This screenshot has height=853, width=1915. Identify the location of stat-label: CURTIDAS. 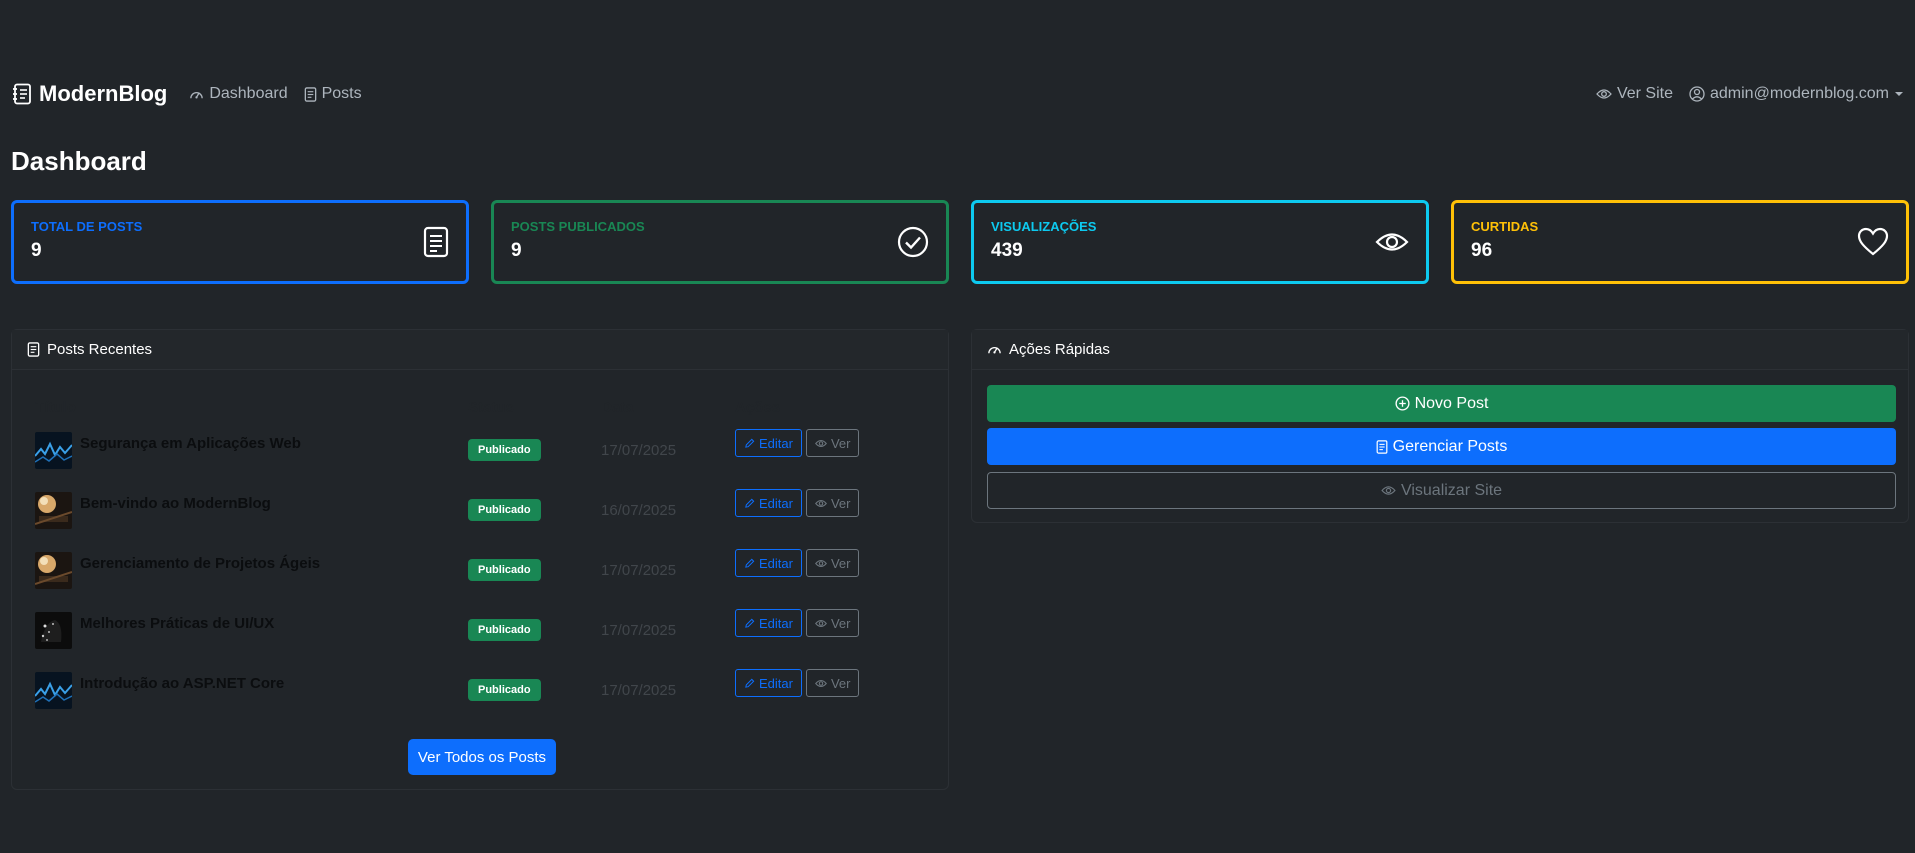
(1505, 226).